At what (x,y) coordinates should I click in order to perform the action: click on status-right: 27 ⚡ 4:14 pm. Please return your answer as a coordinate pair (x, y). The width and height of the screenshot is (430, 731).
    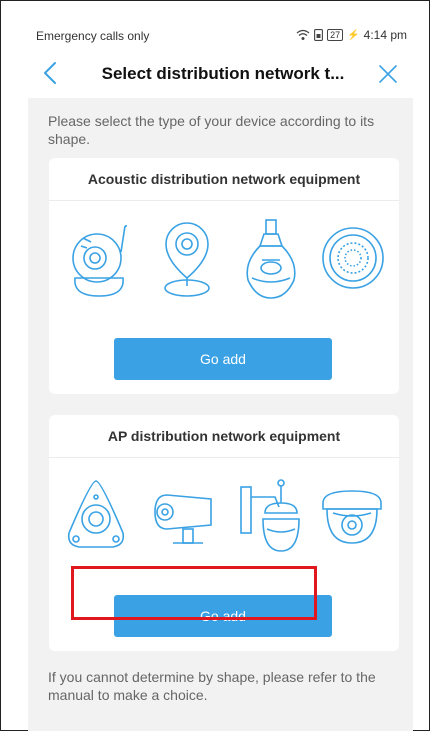
    Looking at the image, I should click on (351, 35).